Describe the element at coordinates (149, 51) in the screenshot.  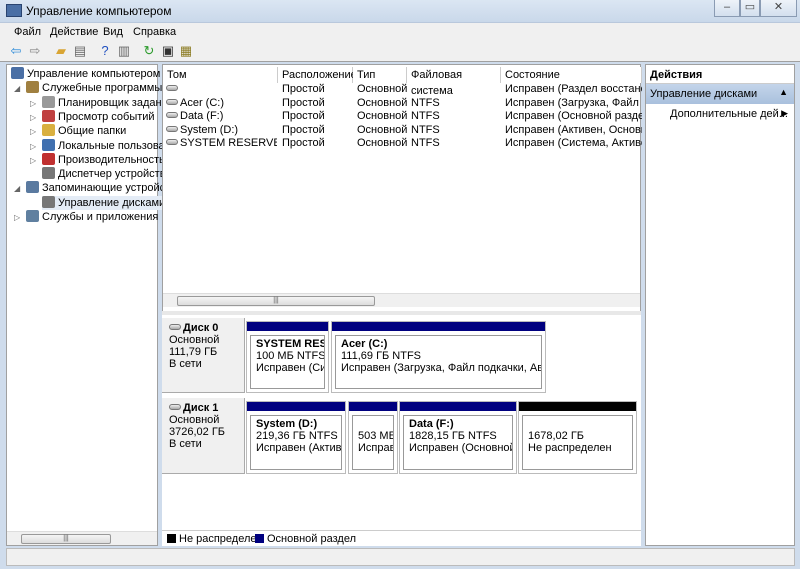
I see `refresh-icon: ↻` at that location.